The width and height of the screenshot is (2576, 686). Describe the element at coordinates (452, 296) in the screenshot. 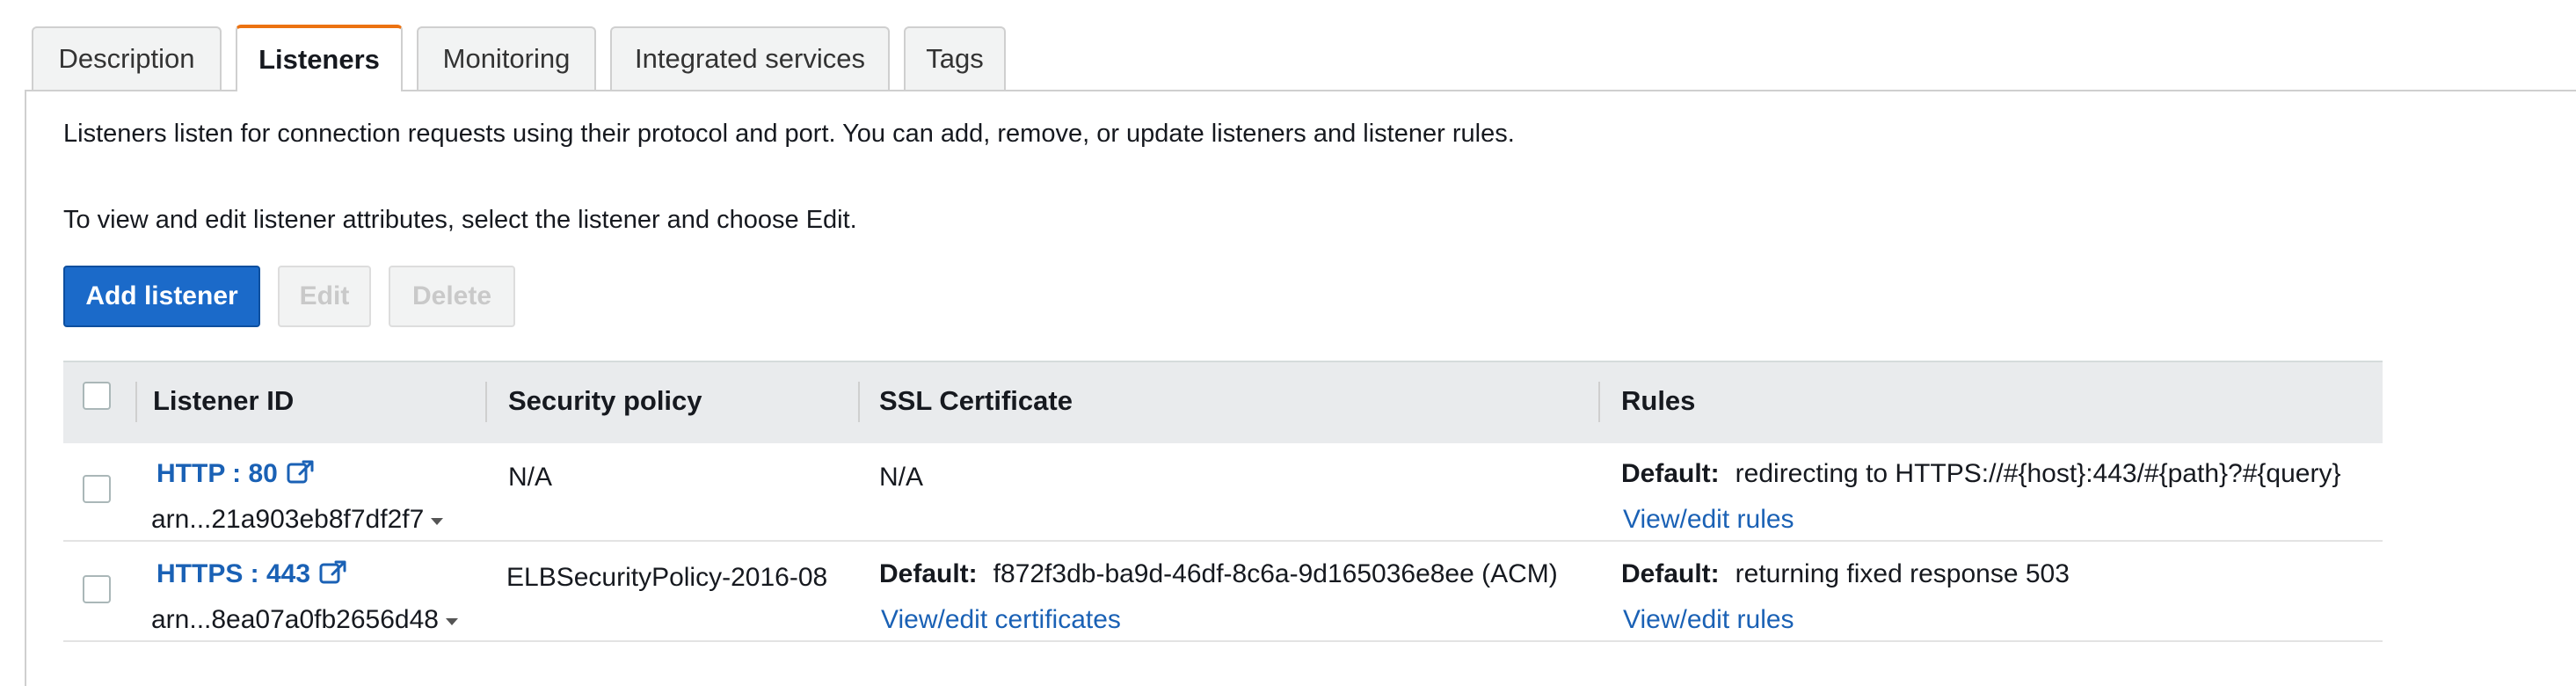

I see `delete-button: Delete` at that location.